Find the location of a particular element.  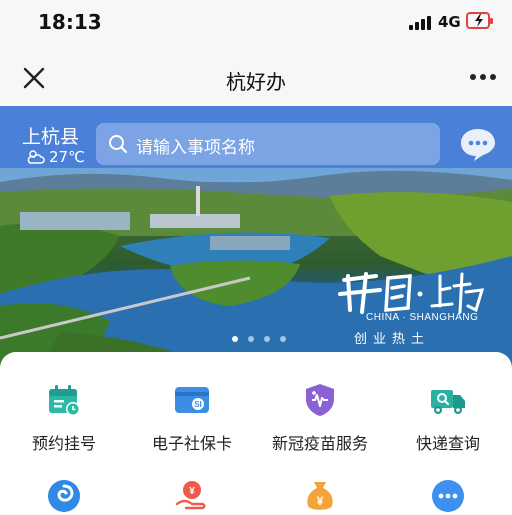

service-label: 预约挂号 is located at coordinates (63, 443).